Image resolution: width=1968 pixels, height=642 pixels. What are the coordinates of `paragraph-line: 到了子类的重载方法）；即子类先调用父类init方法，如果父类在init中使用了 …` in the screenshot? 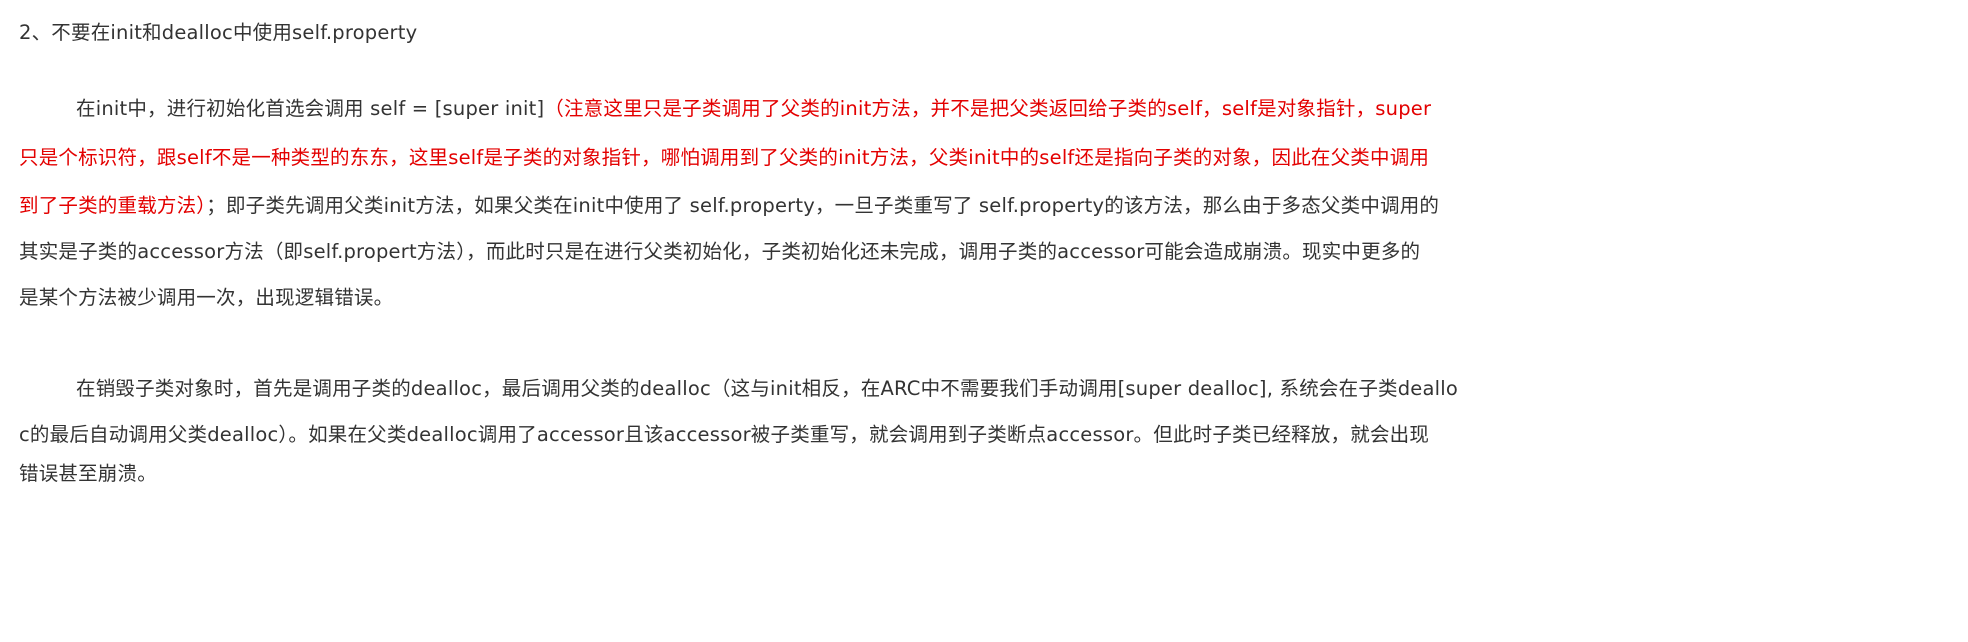 It's located at (729, 203).